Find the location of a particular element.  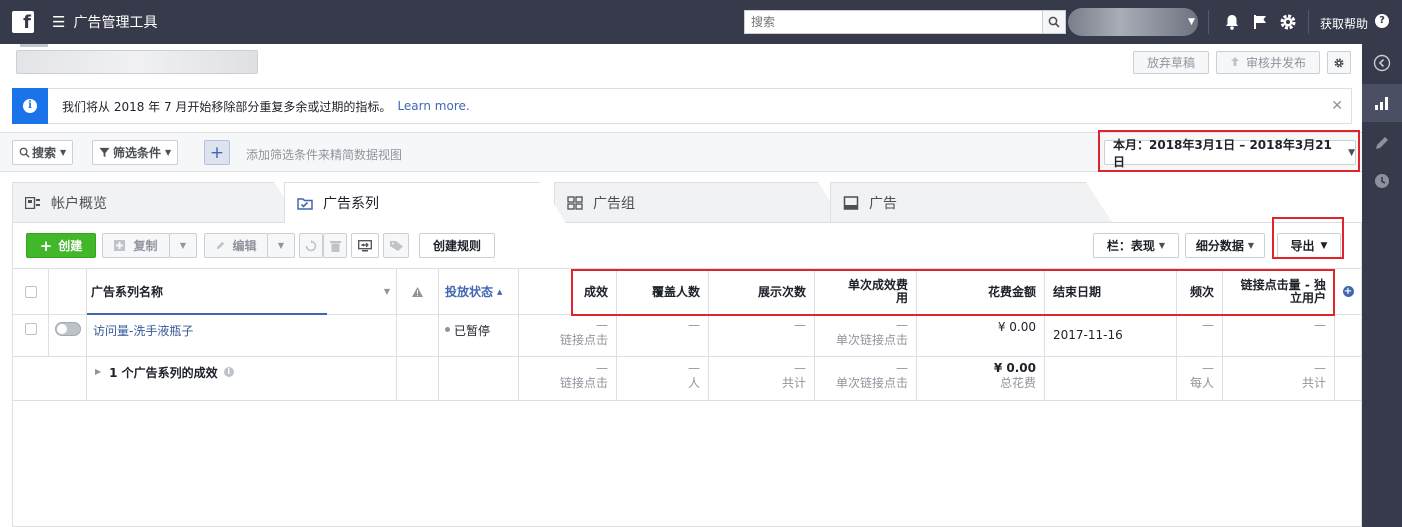

reach-cell: — is located at coordinates (663, 336).